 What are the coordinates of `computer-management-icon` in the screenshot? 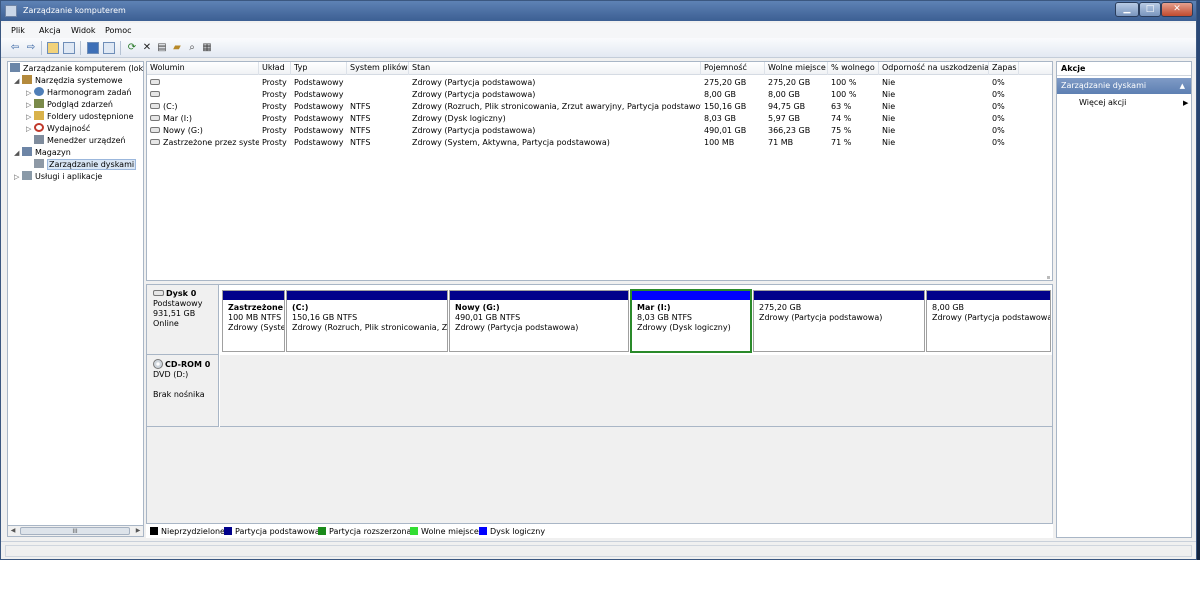 It's located at (11, 11).